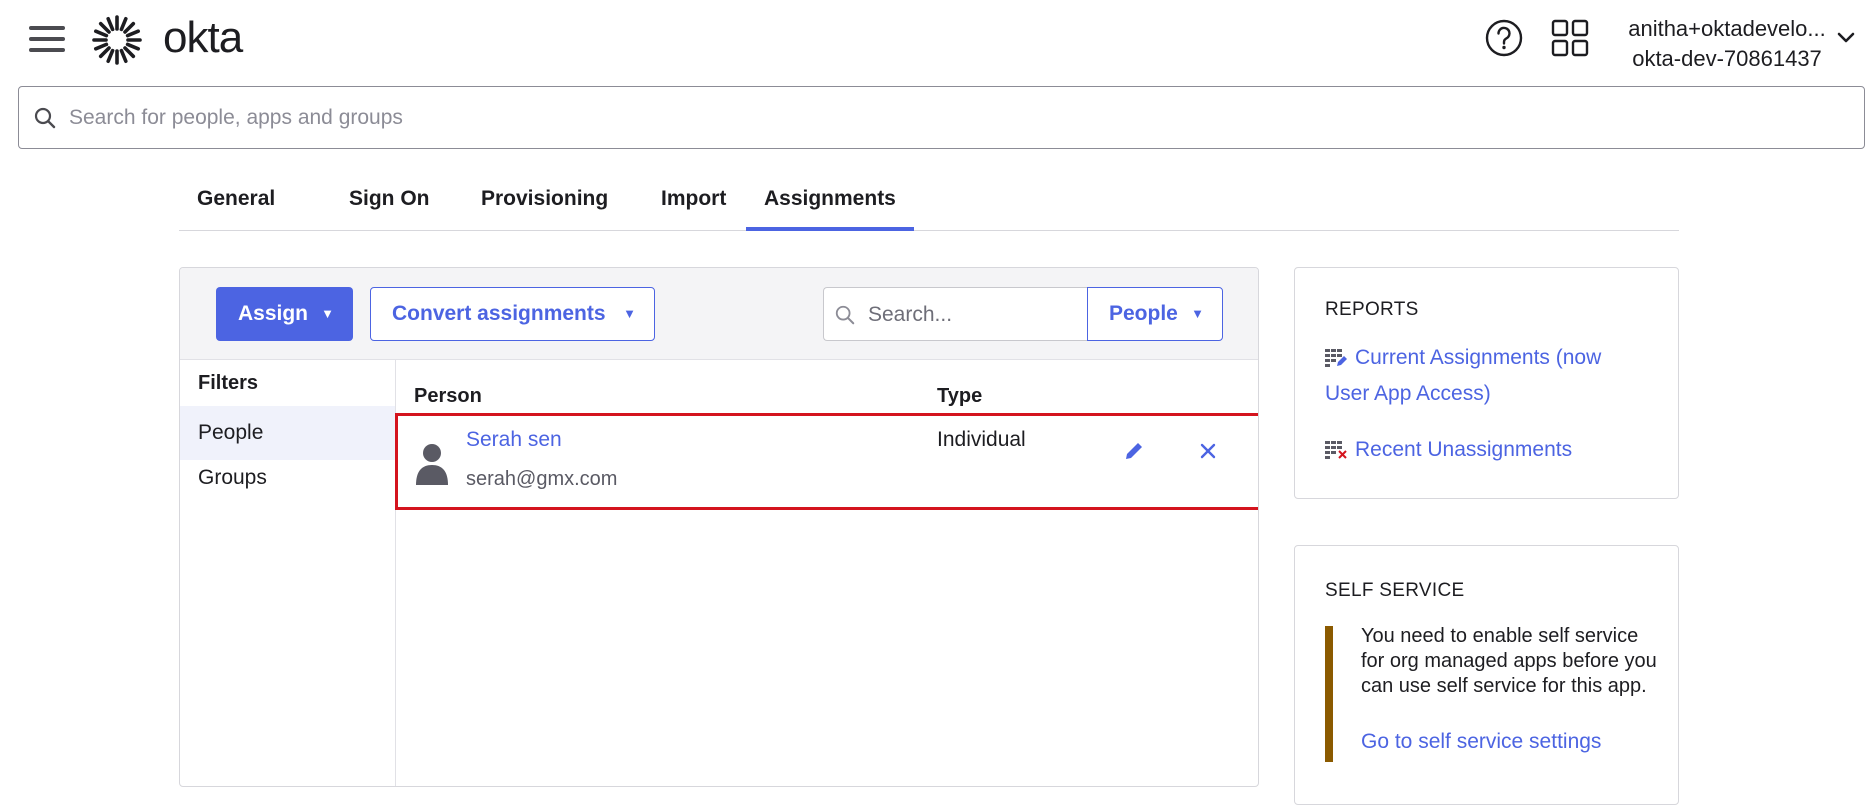  I want to click on self-service-title: SELF SERVICE, so click(1395, 590).